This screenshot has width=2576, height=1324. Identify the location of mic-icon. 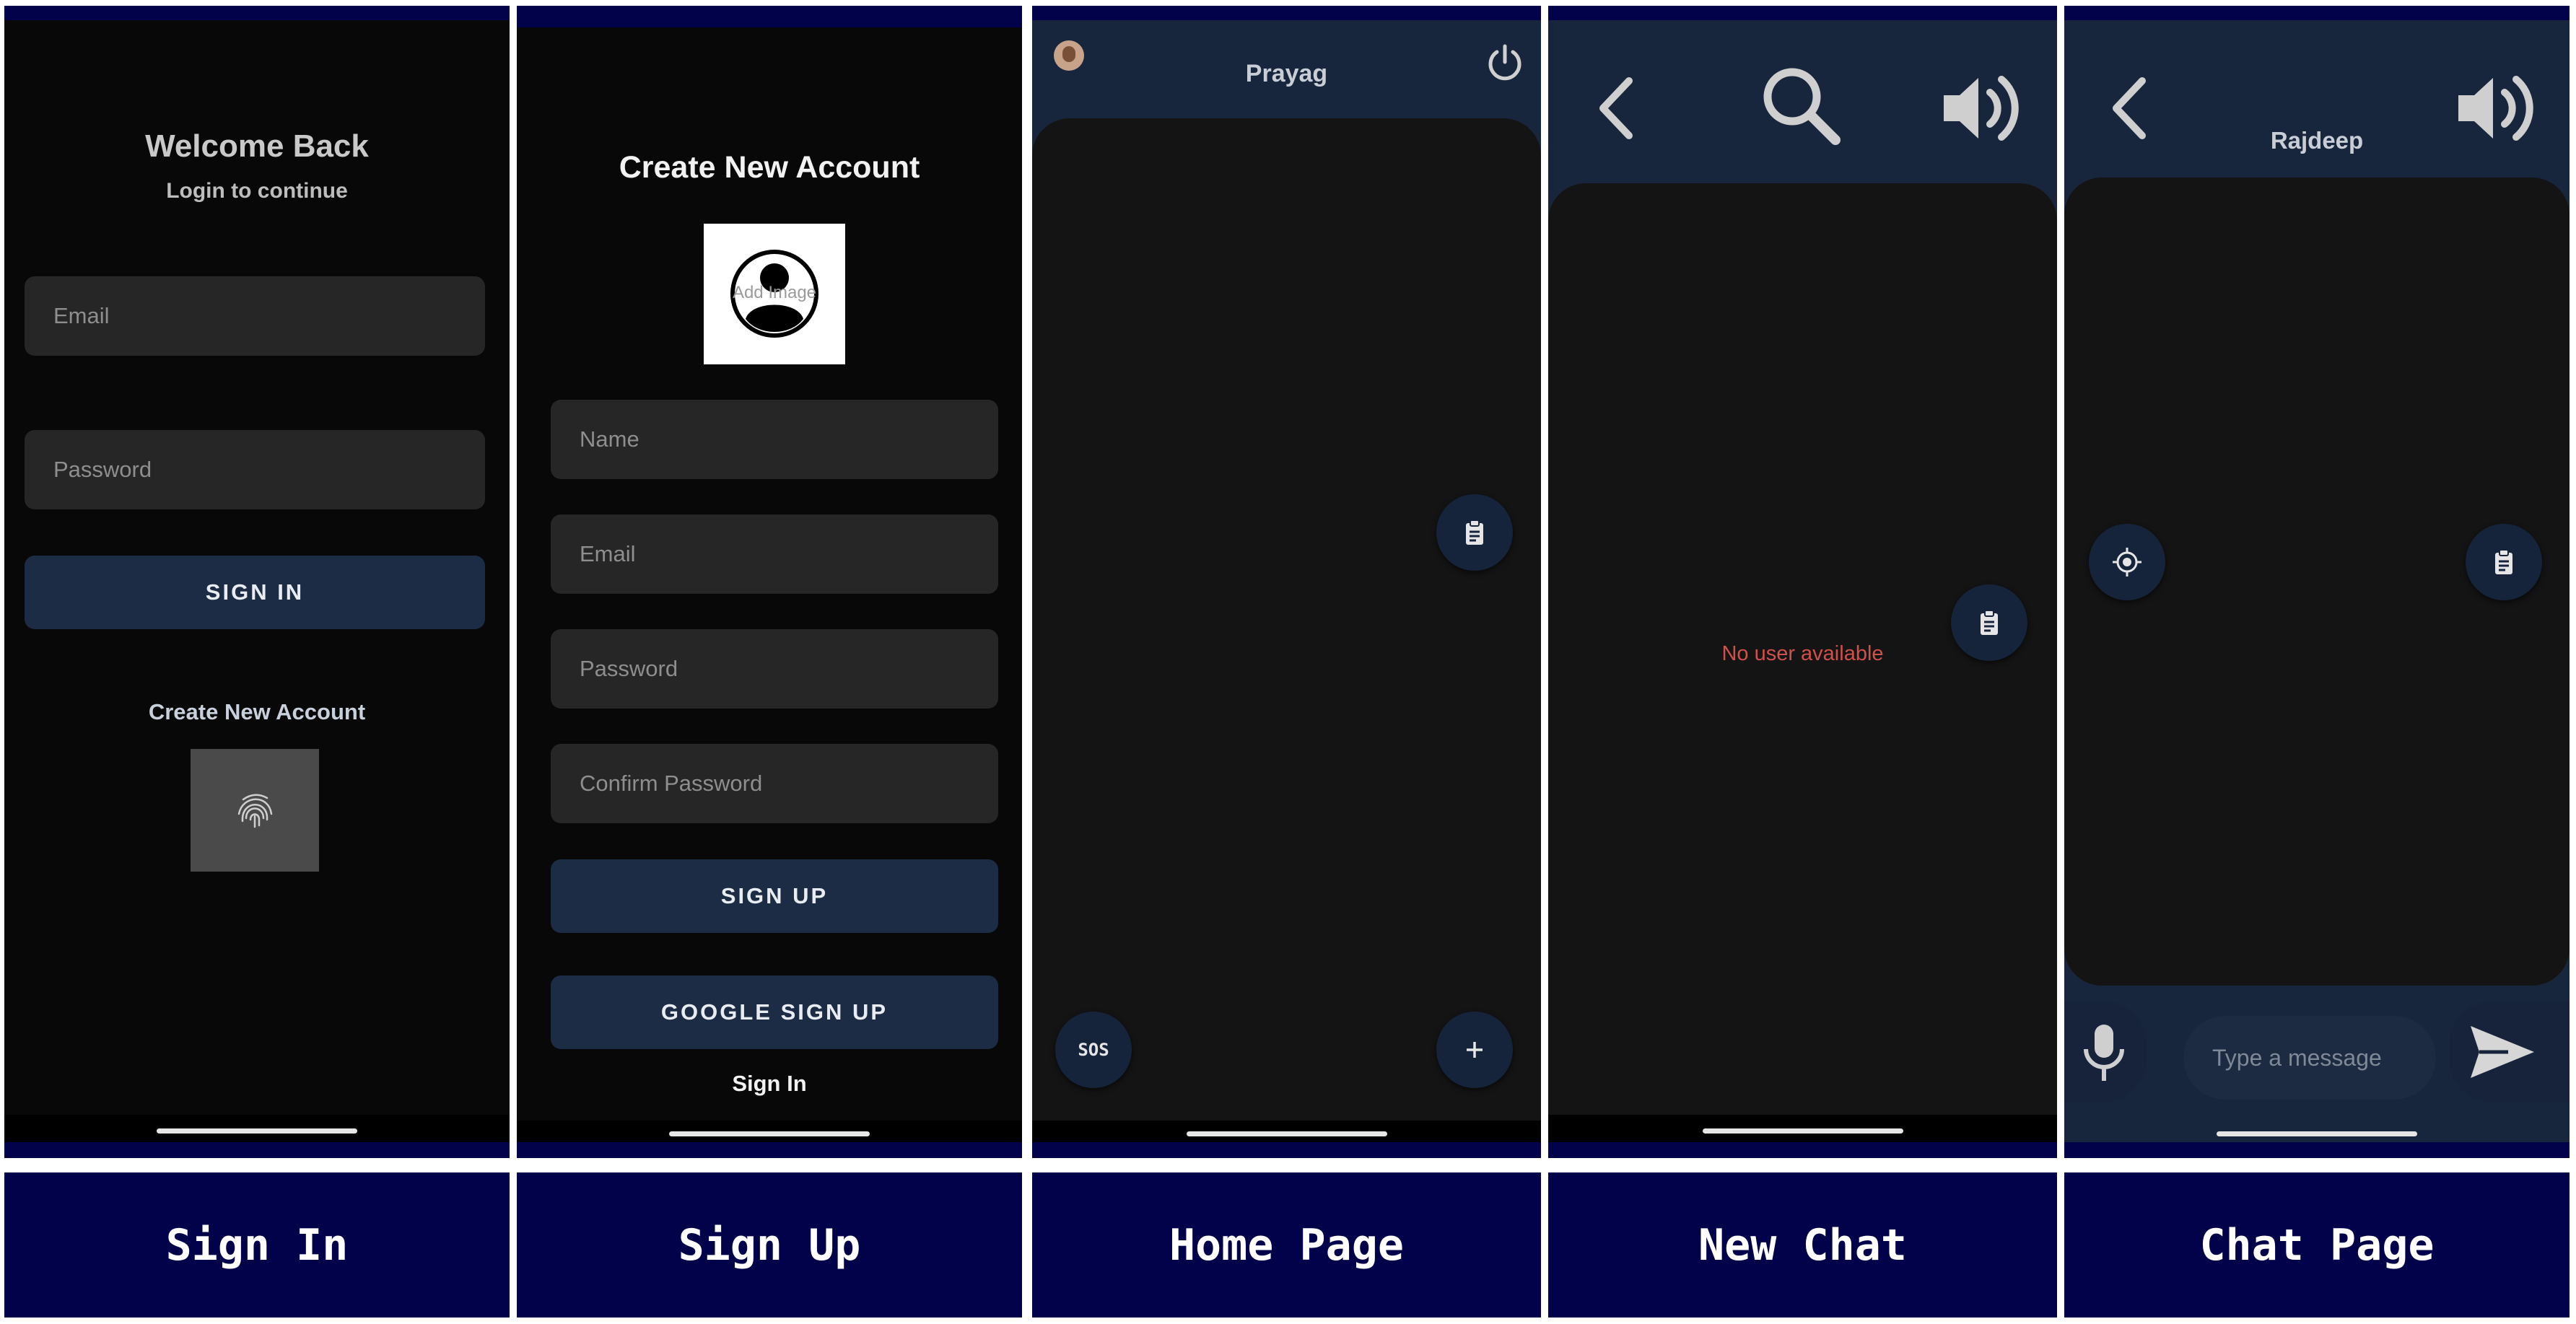
(2104, 1053).